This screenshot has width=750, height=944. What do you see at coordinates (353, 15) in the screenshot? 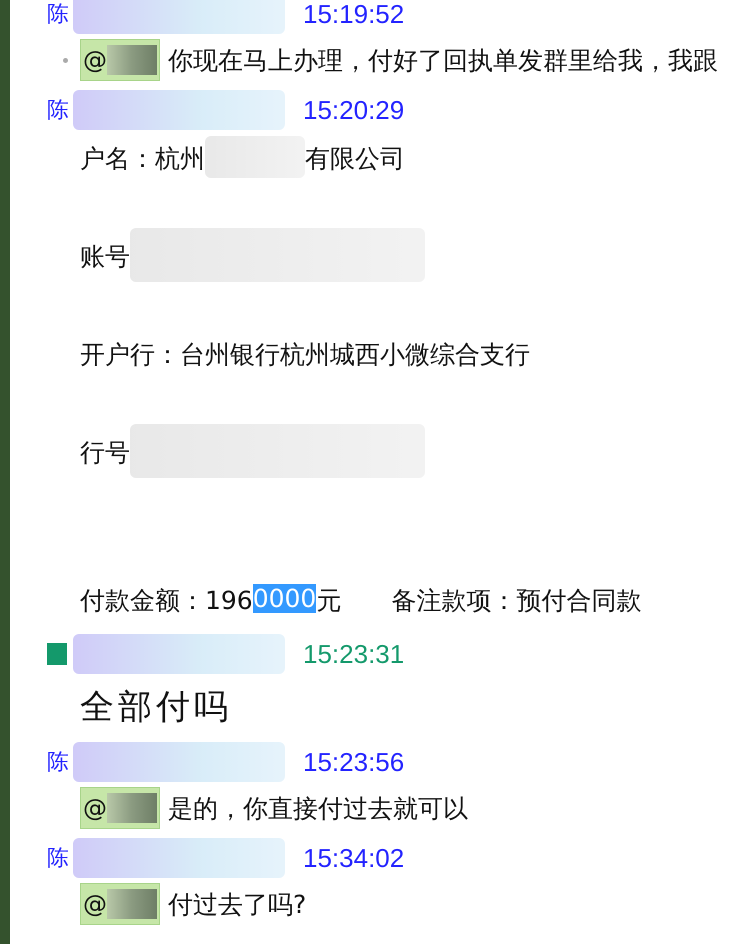
I see `message-time: 15:19:52` at bounding box center [353, 15].